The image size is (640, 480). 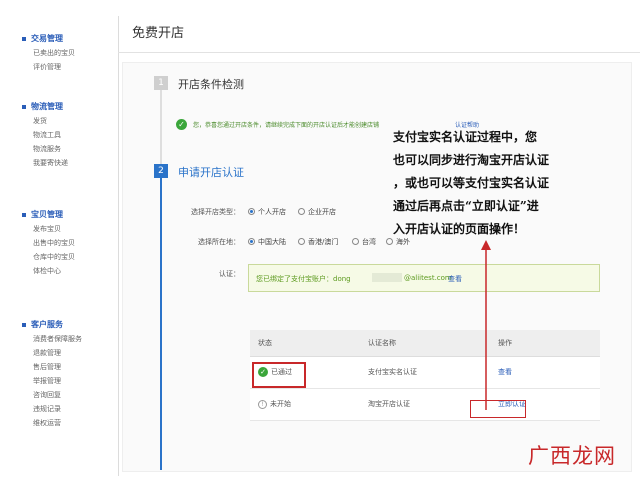 I want to click on callout-line: 支付宝实名认证过程中，您, so click(x=465, y=137).